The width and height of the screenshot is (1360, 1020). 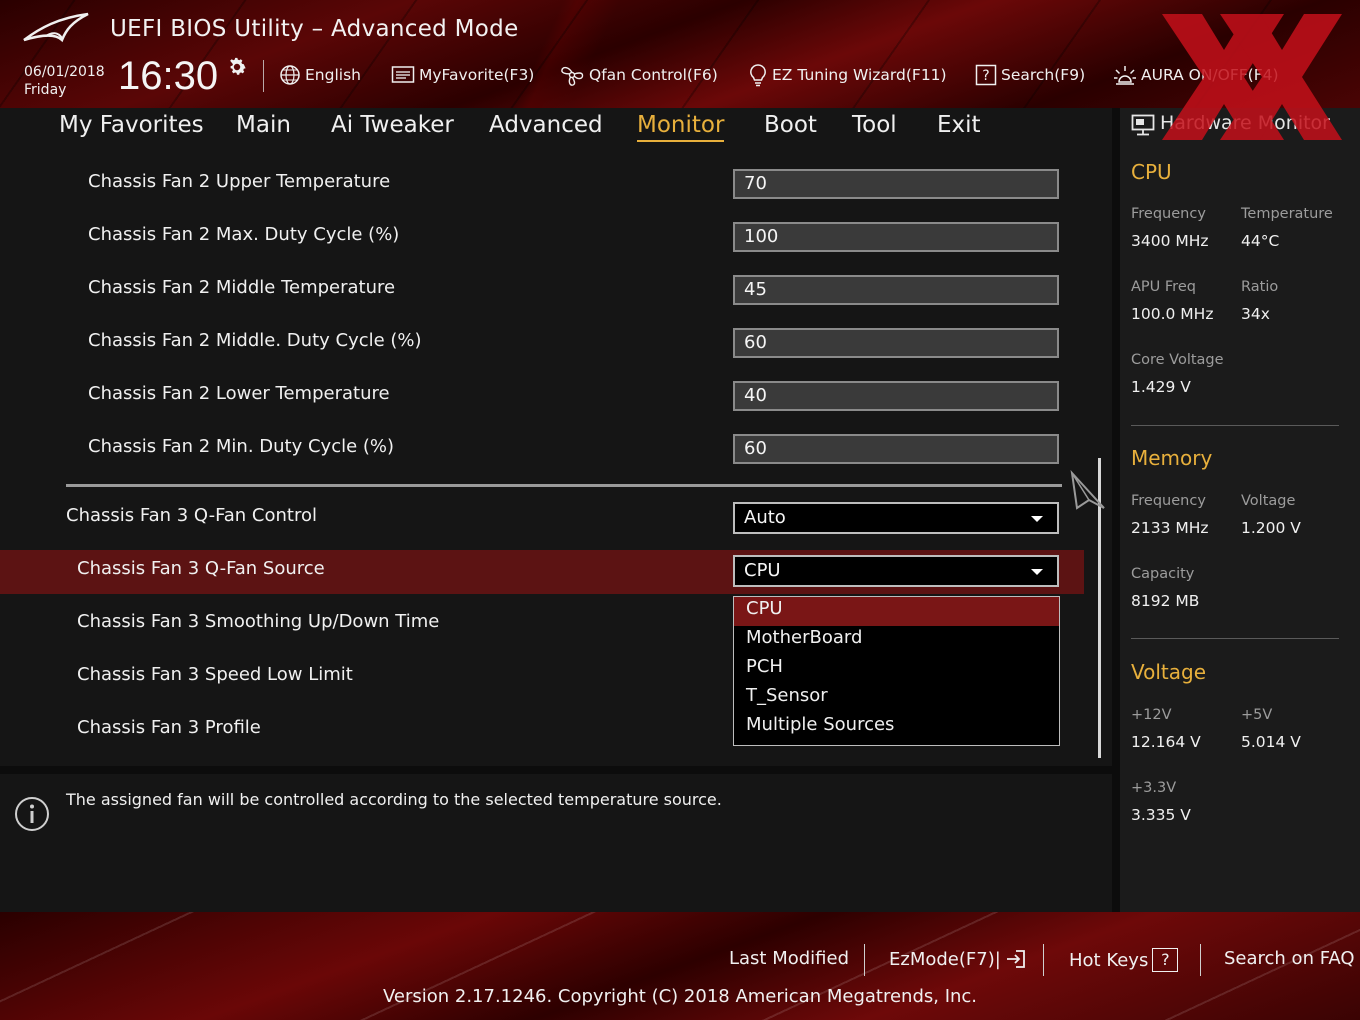 What do you see at coordinates (1125, 75) in the screenshot?
I see `aura-light-icon` at bounding box center [1125, 75].